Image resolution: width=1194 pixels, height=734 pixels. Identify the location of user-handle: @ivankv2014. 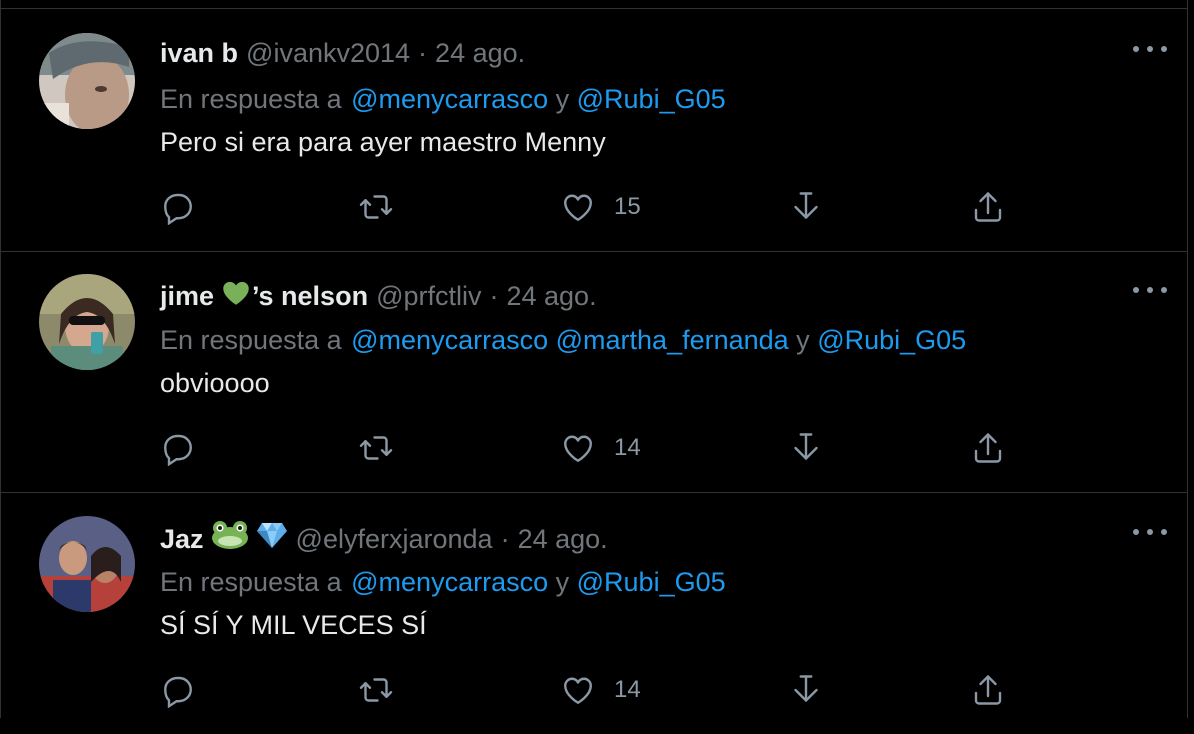
(328, 53).